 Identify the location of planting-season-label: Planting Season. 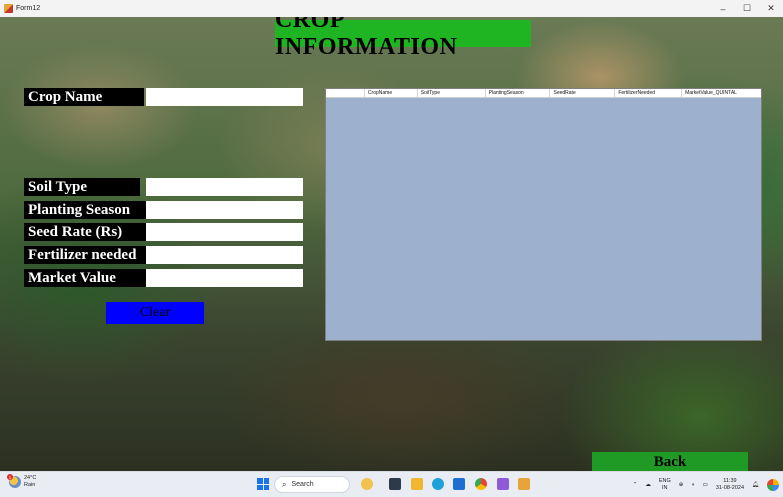
(85, 210).